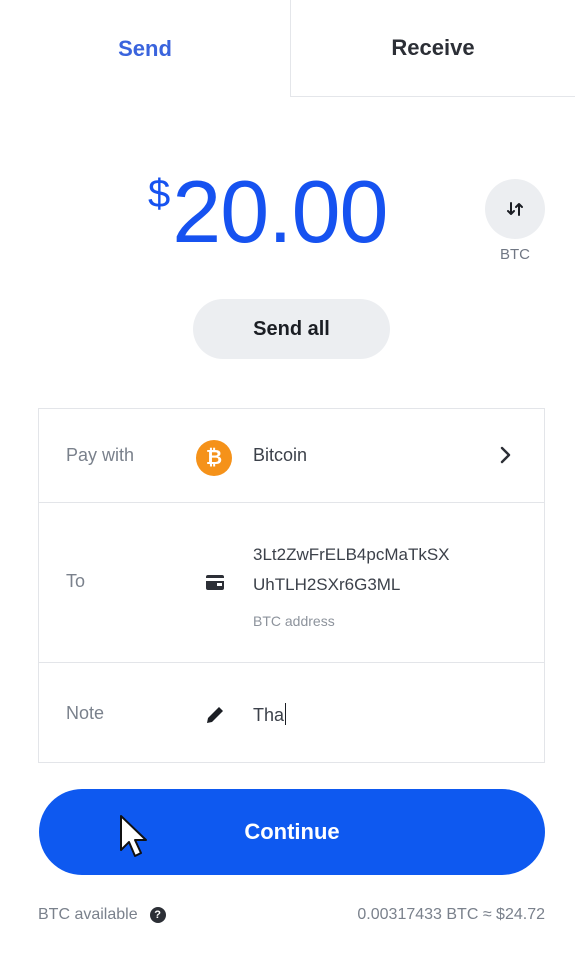  Describe the element at coordinates (215, 715) in the screenshot. I see `pencil-icon` at that location.